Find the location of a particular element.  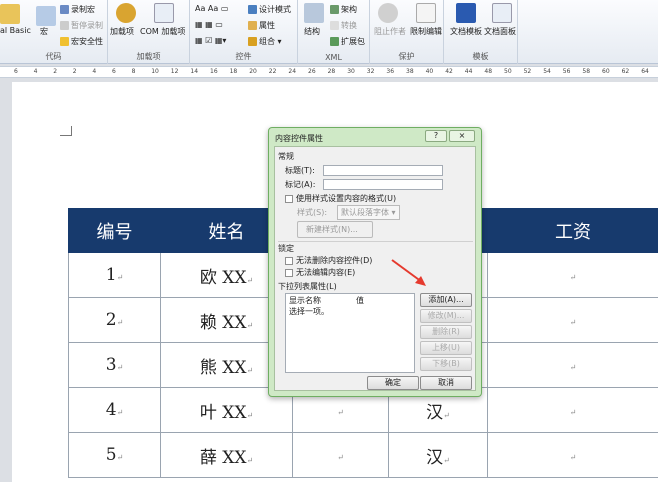

ruler-tick: 32 is located at coordinates (371, 71).